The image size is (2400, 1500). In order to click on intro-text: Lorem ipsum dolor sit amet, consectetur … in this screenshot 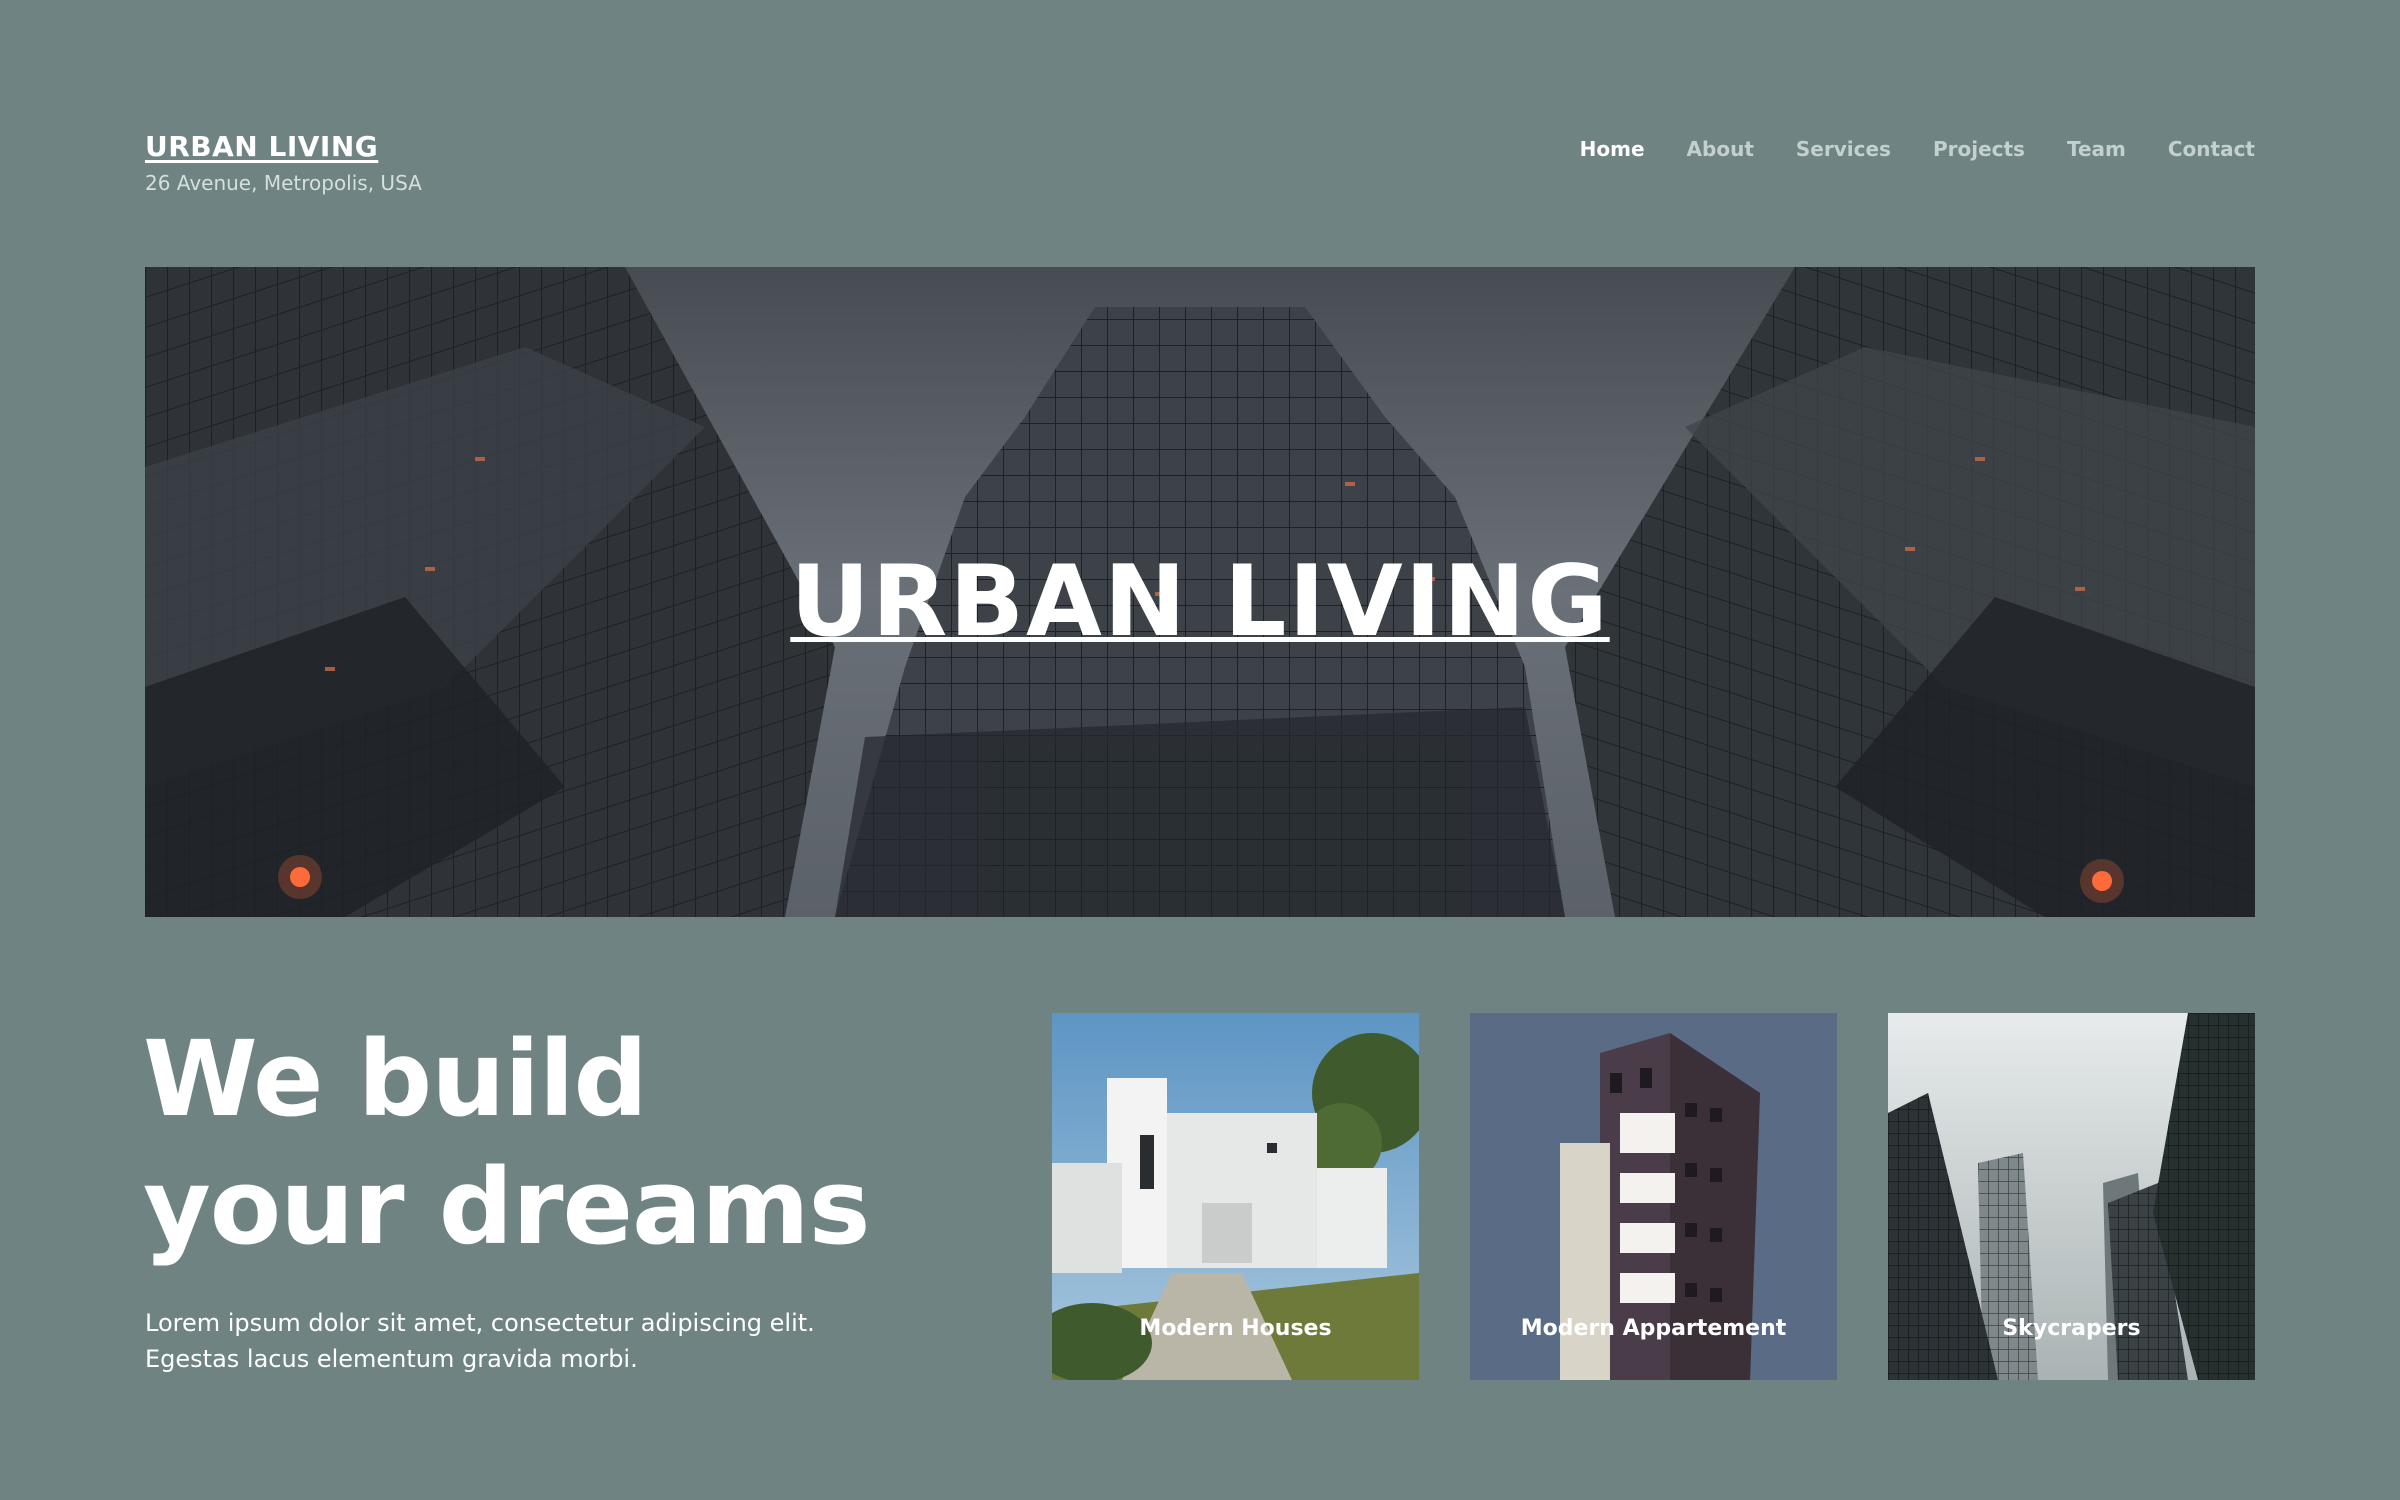, I will do `click(495, 1341)`.